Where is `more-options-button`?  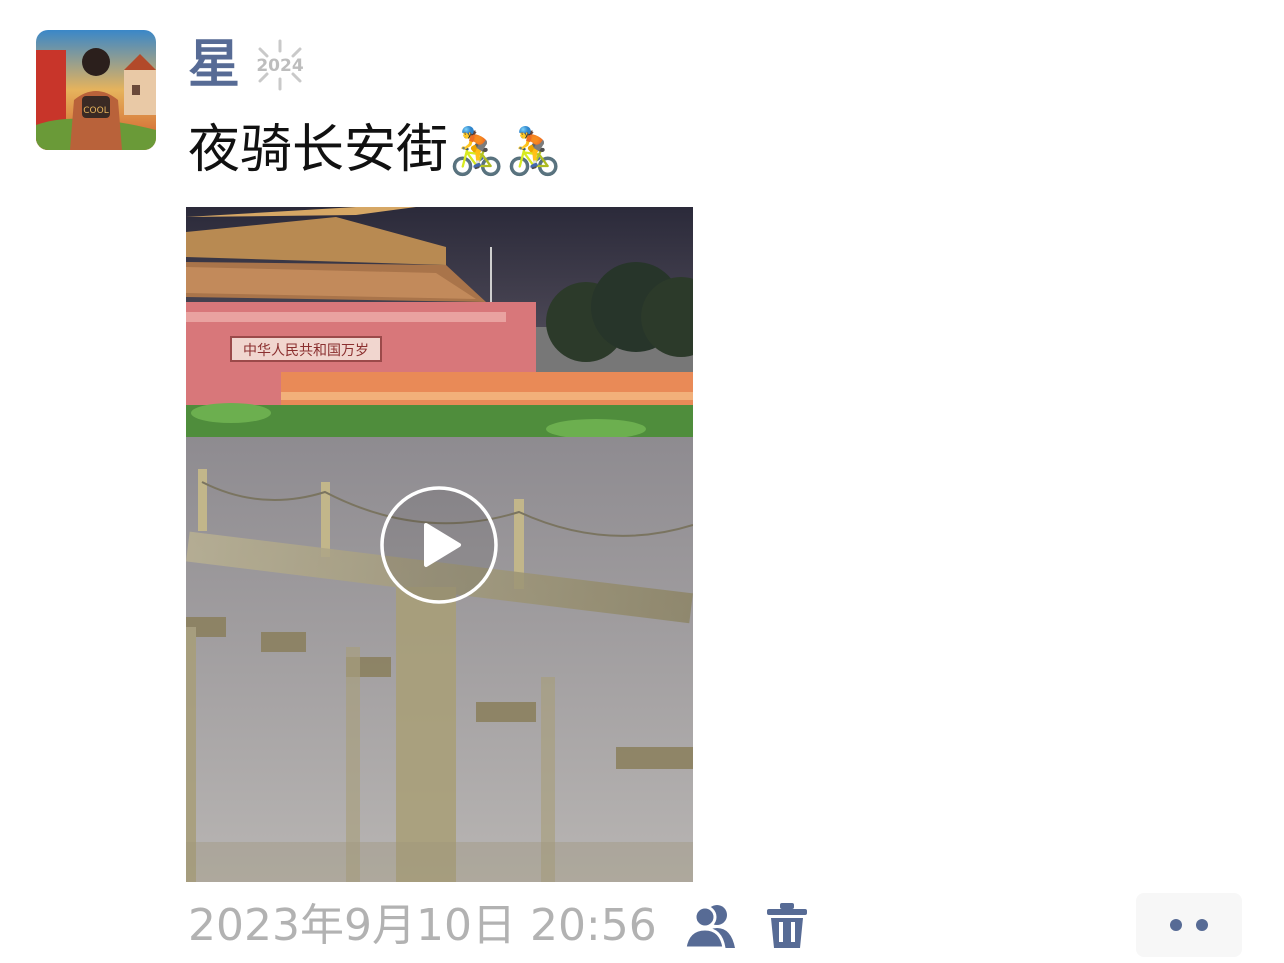
more-options-button is located at coordinates (1189, 925).